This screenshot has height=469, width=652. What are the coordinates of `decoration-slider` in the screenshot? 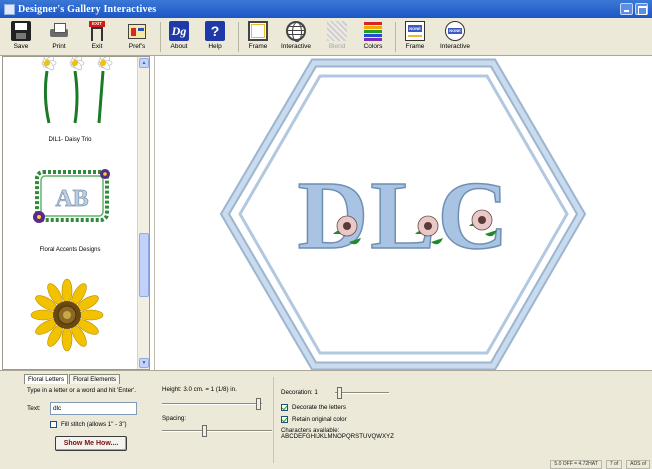 It's located at (363, 393).